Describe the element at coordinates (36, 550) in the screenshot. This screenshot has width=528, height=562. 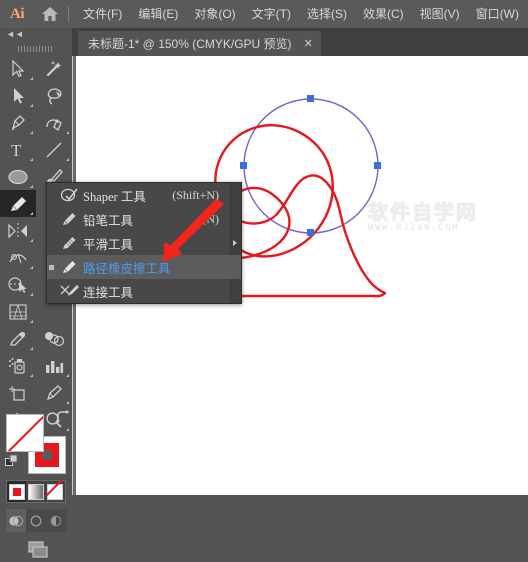
I see `change-screen-mode-button` at that location.